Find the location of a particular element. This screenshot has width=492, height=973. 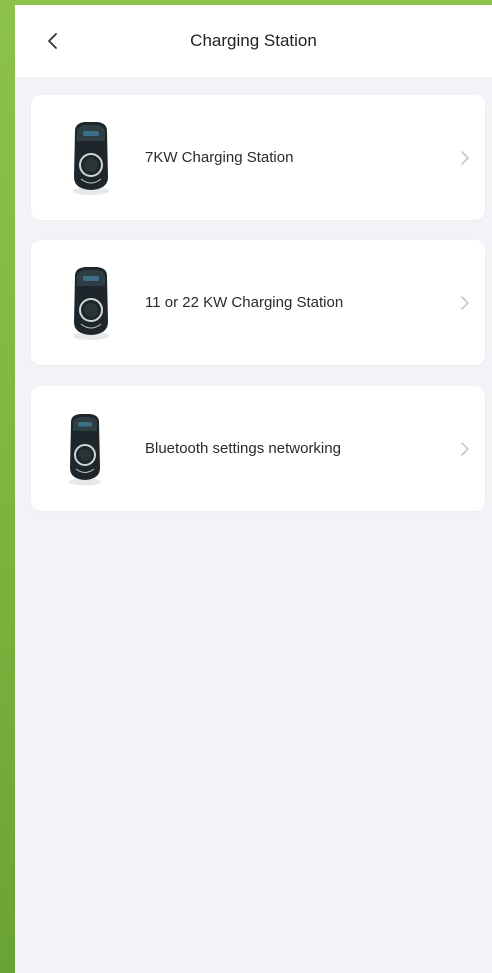

list-item-bluetooth-settings-networking: Bluetooth settings networking is located at coordinates (258, 448).